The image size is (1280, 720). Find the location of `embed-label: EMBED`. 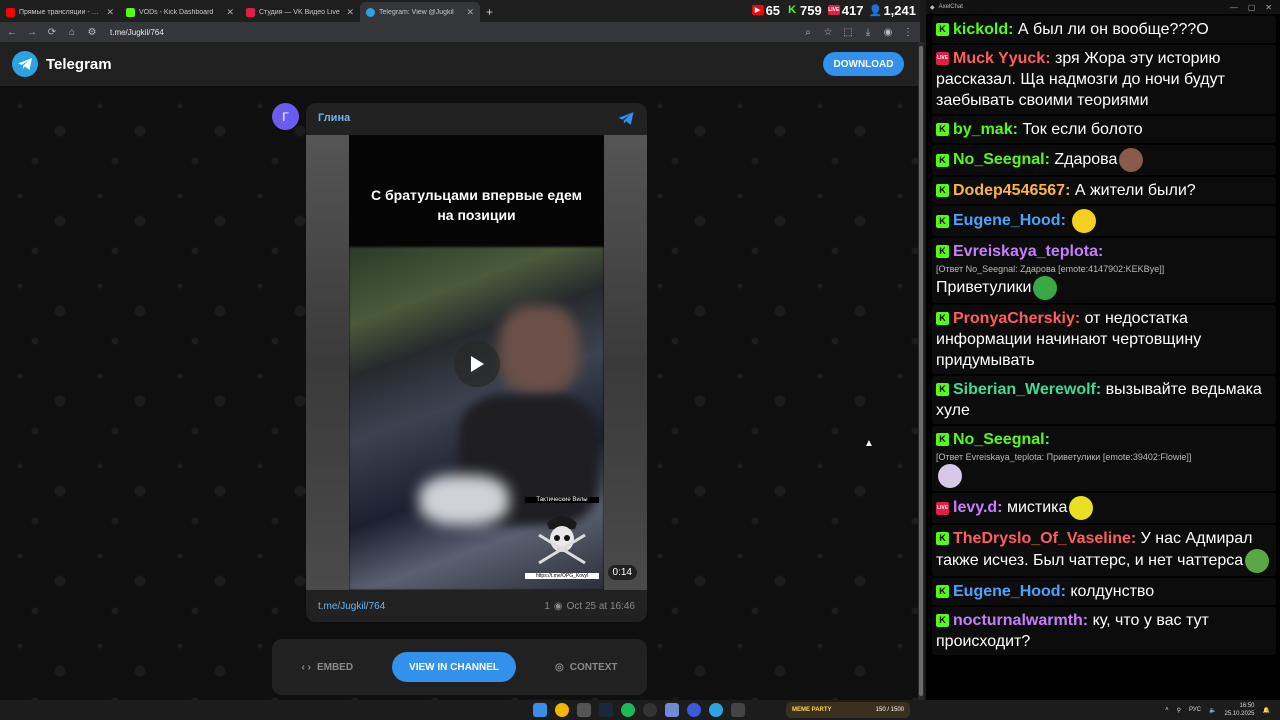

embed-label: EMBED is located at coordinates (335, 667).